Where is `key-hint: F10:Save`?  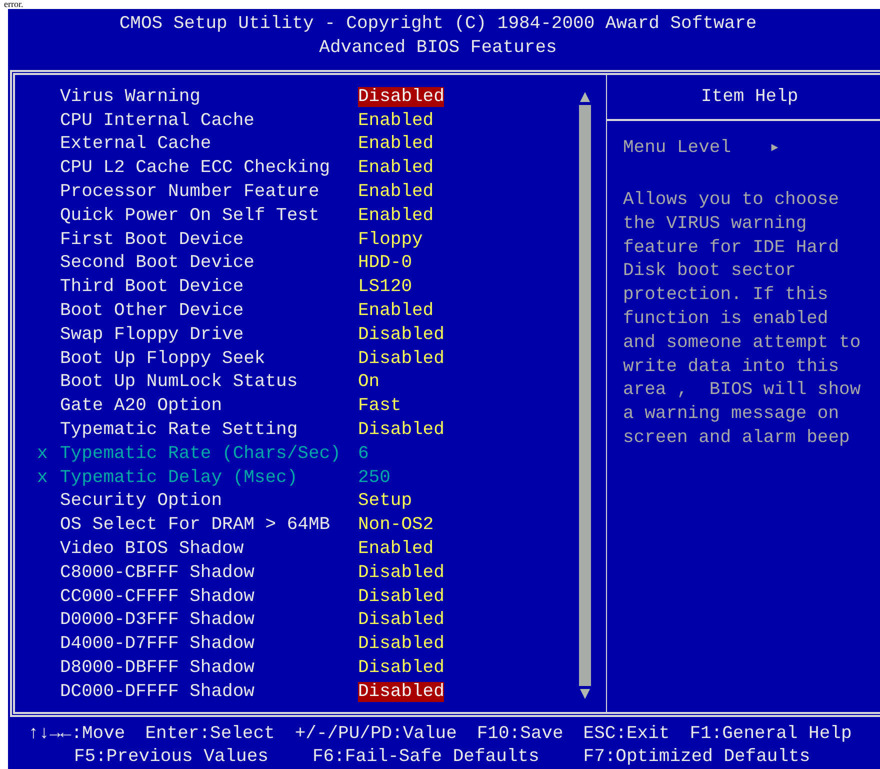 key-hint: F10:Save is located at coordinates (520, 734).